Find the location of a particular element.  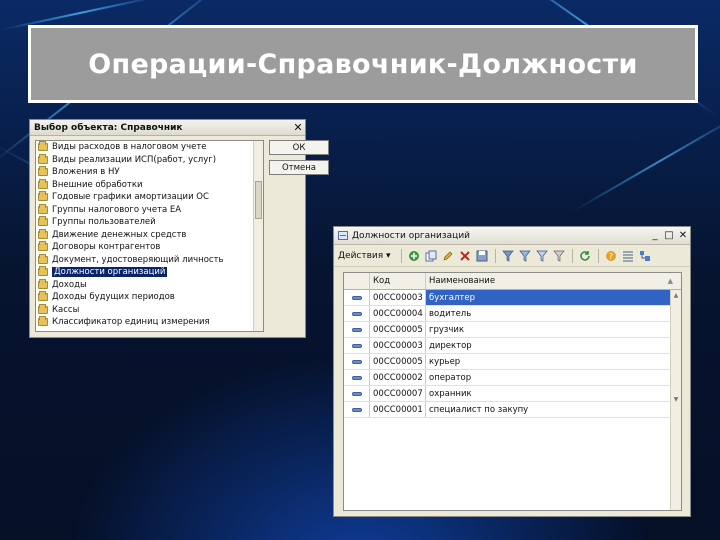

tree-item: Классификатор единиц измерения is located at coordinates (149, 322).